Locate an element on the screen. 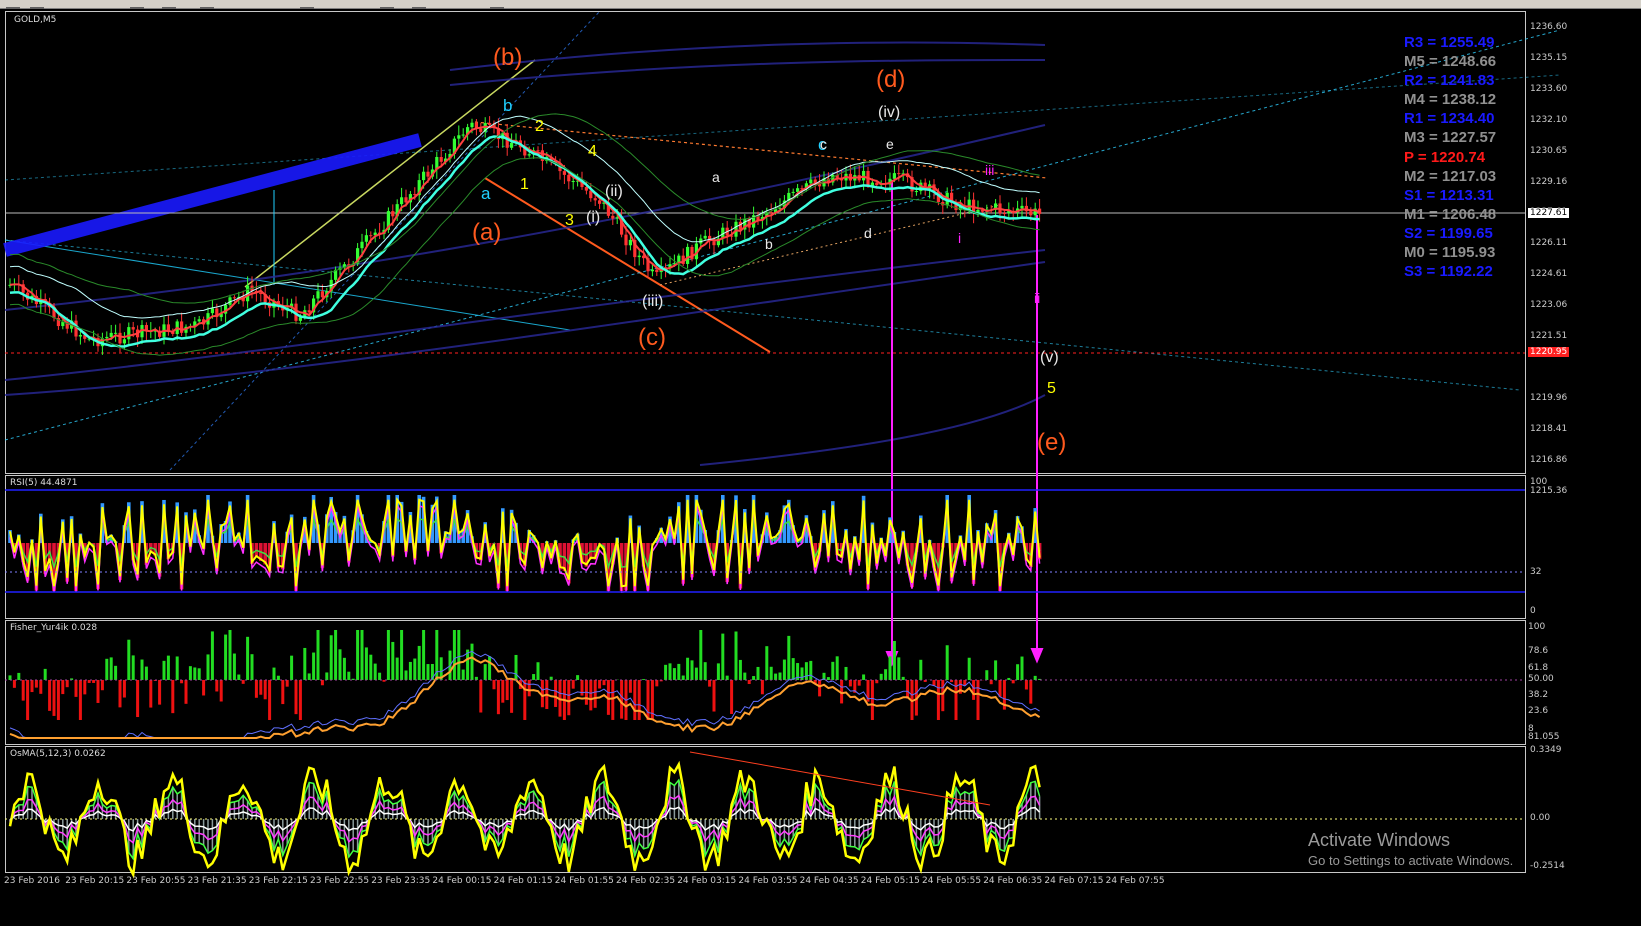 The height and width of the screenshot is (926, 1641). fisher-level: 78.6 is located at coordinates (1538, 651).